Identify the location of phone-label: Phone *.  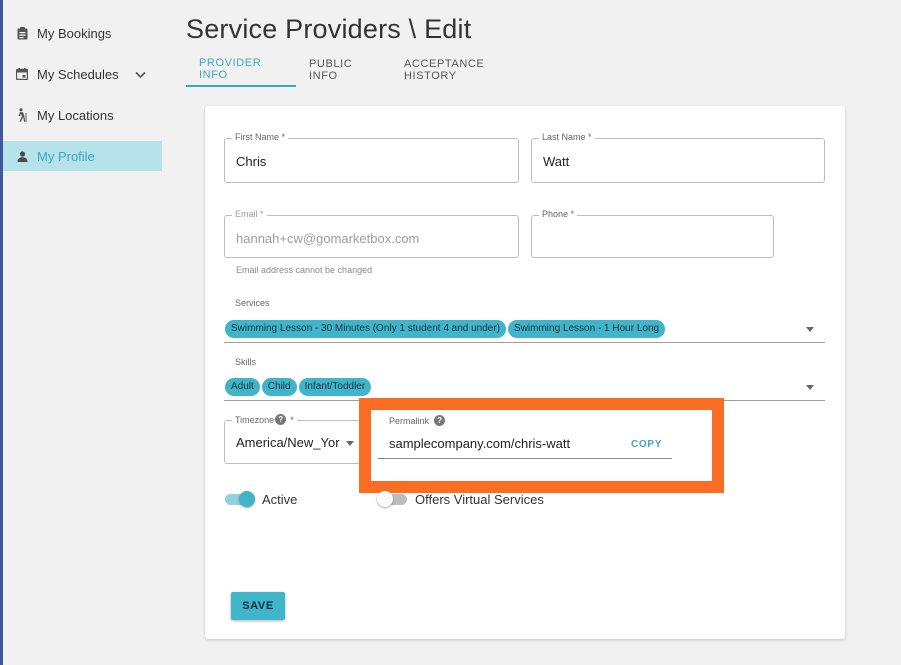
(558, 214).